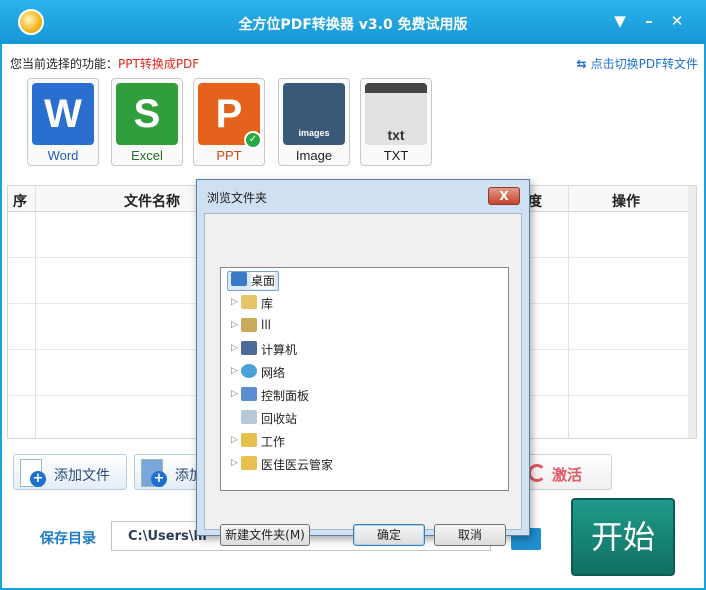  I want to click on activate-icon, so click(537, 473).